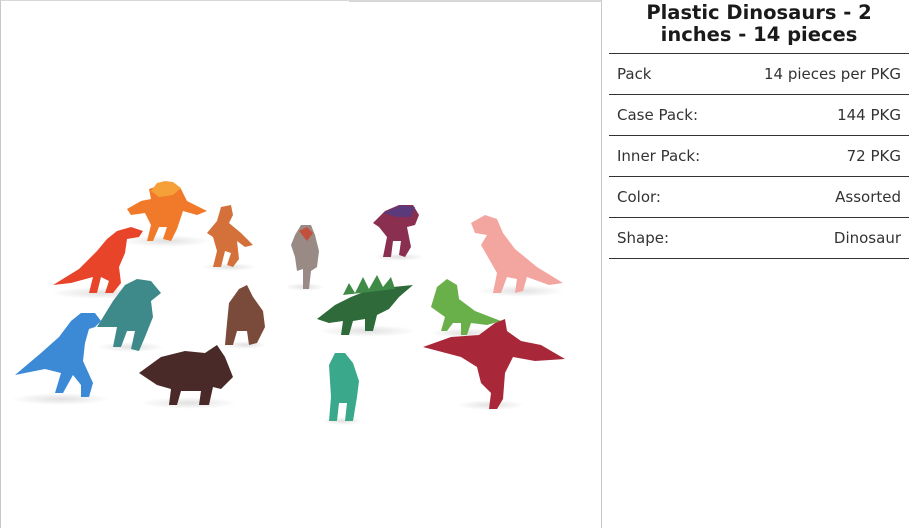  What do you see at coordinates (668, 238) in the screenshot?
I see `spec-label: Shape:` at bounding box center [668, 238].